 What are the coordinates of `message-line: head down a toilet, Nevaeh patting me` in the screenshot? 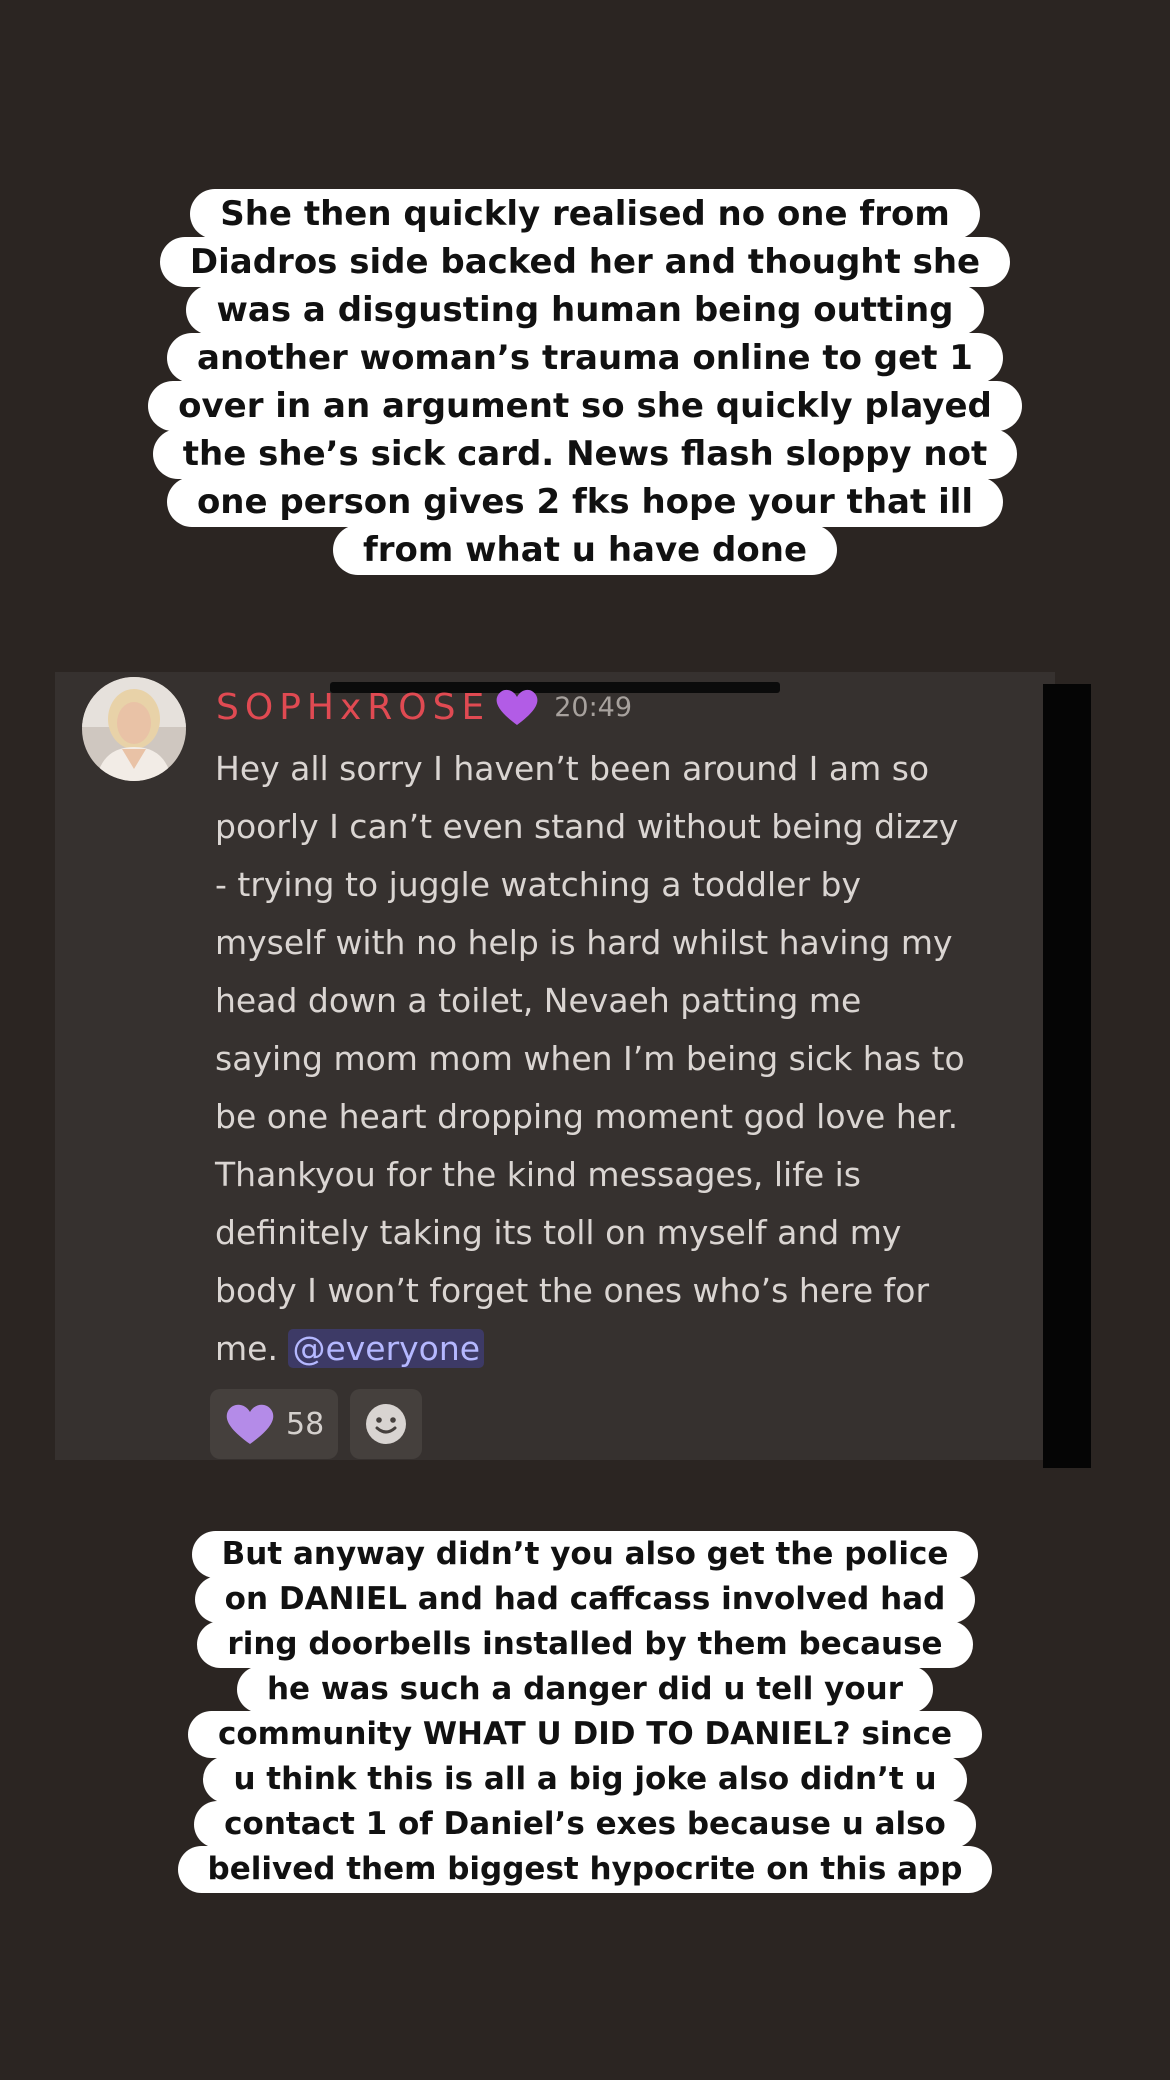 It's located at (538, 1000).